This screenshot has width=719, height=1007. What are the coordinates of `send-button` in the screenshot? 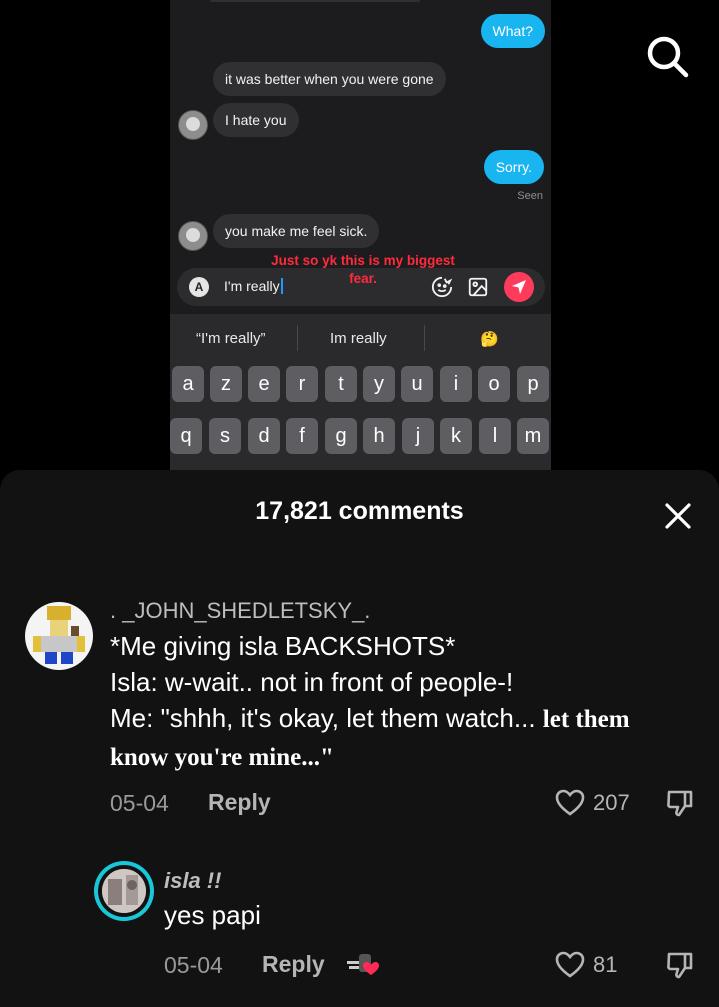 It's located at (519, 287).